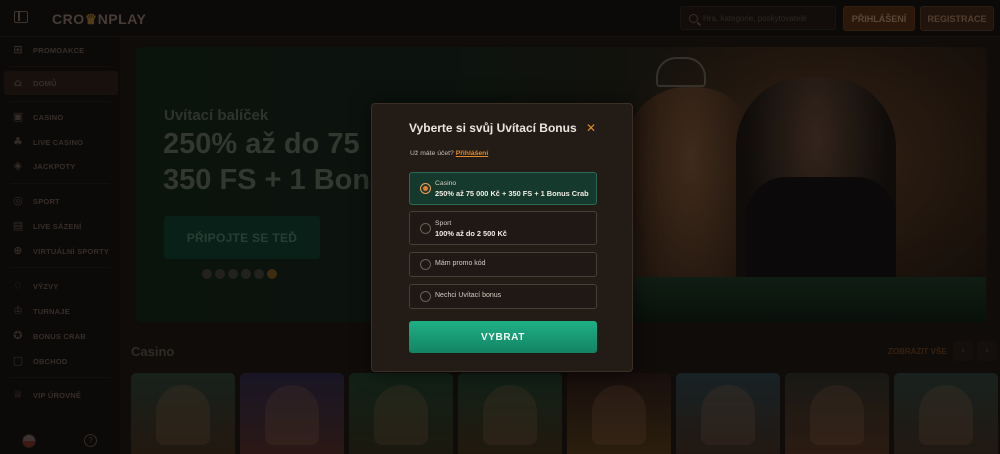 The width and height of the screenshot is (1000, 454). I want to click on modal-title: Vyberte si svůj Uvítací Bonus, so click(493, 128).